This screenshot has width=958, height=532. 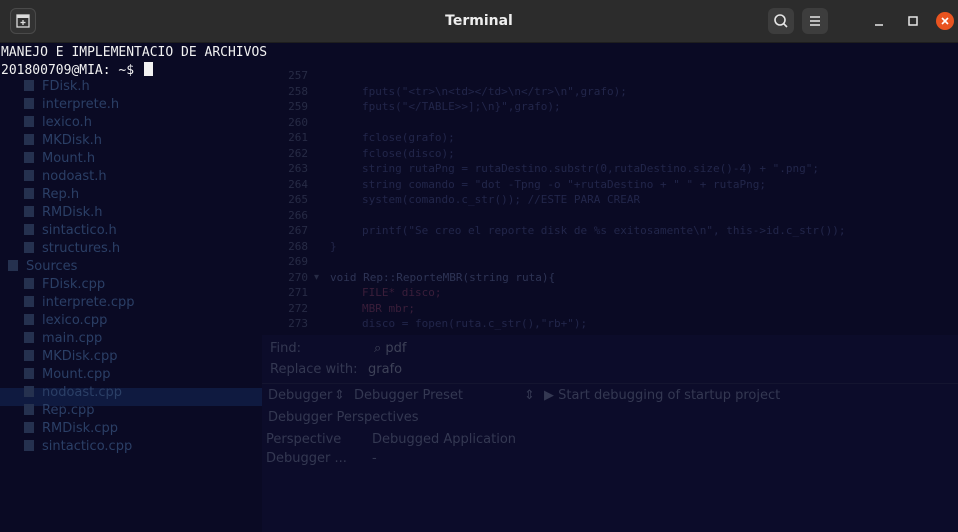 What do you see at coordinates (879, 21) in the screenshot?
I see `minimize-button` at bounding box center [879, 21].